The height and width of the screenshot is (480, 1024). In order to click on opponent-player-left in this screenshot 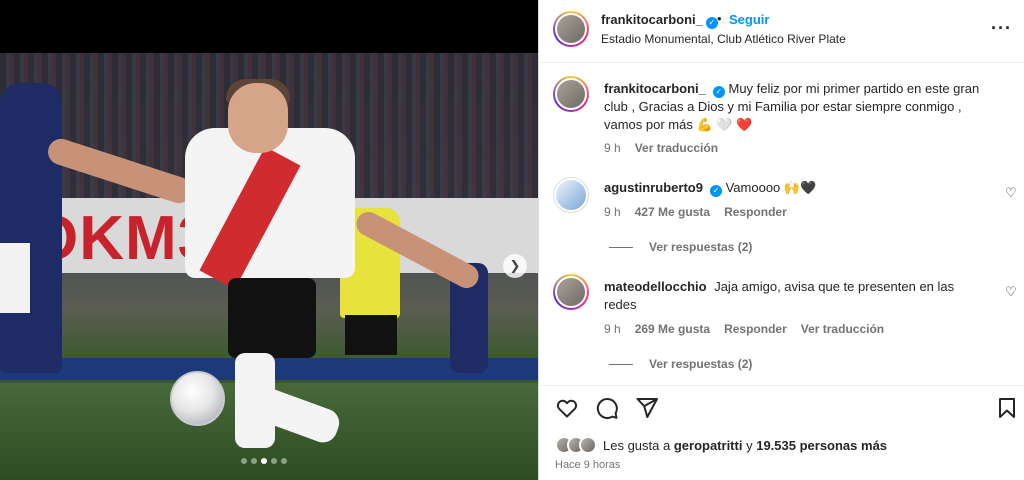, I will do `click(31, 228)`.